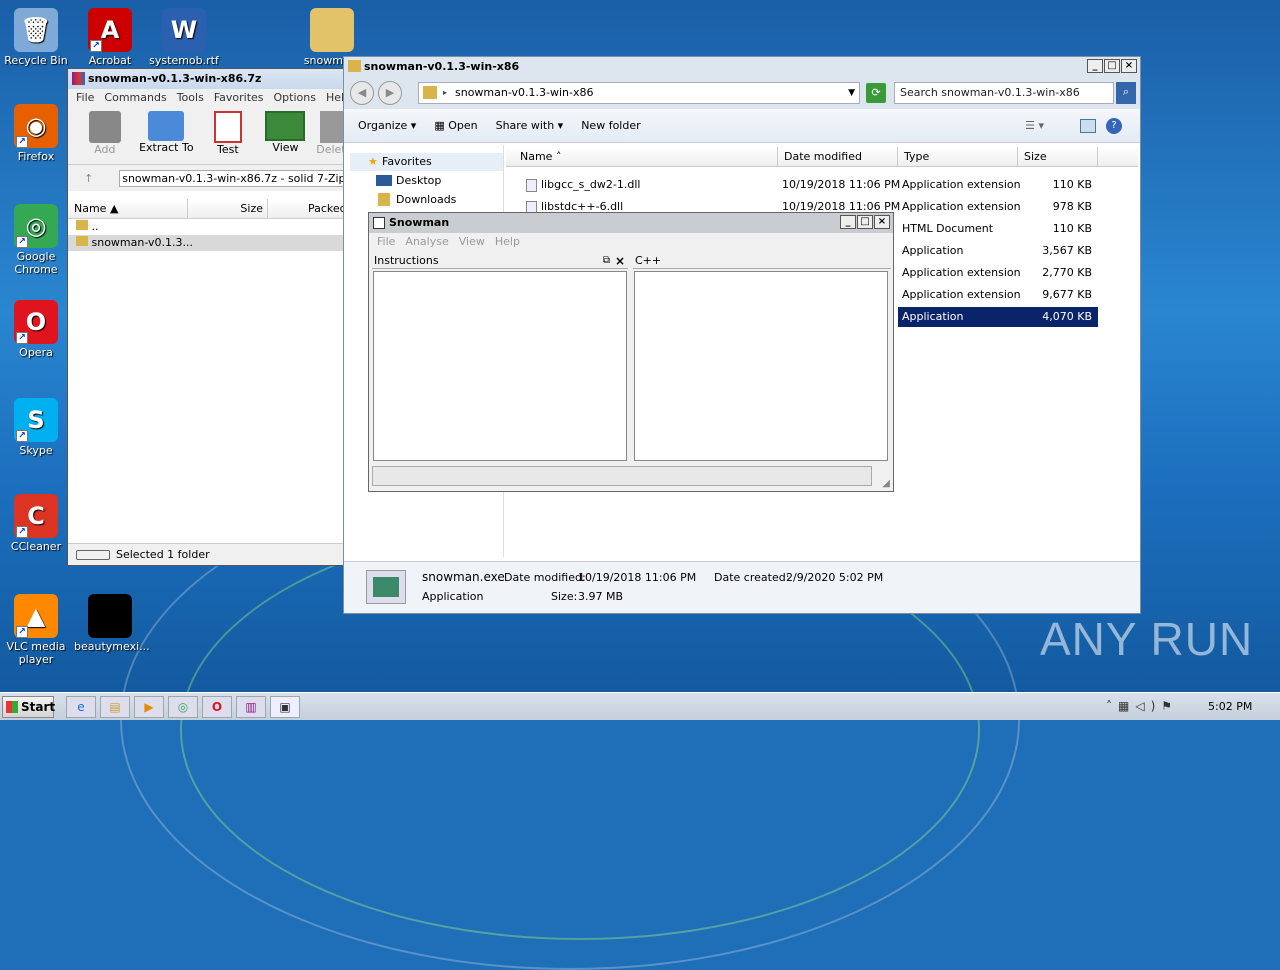 This screenshot has height=970, width=1280. I want to click on network-icon: ▦, so click(1126, 706).